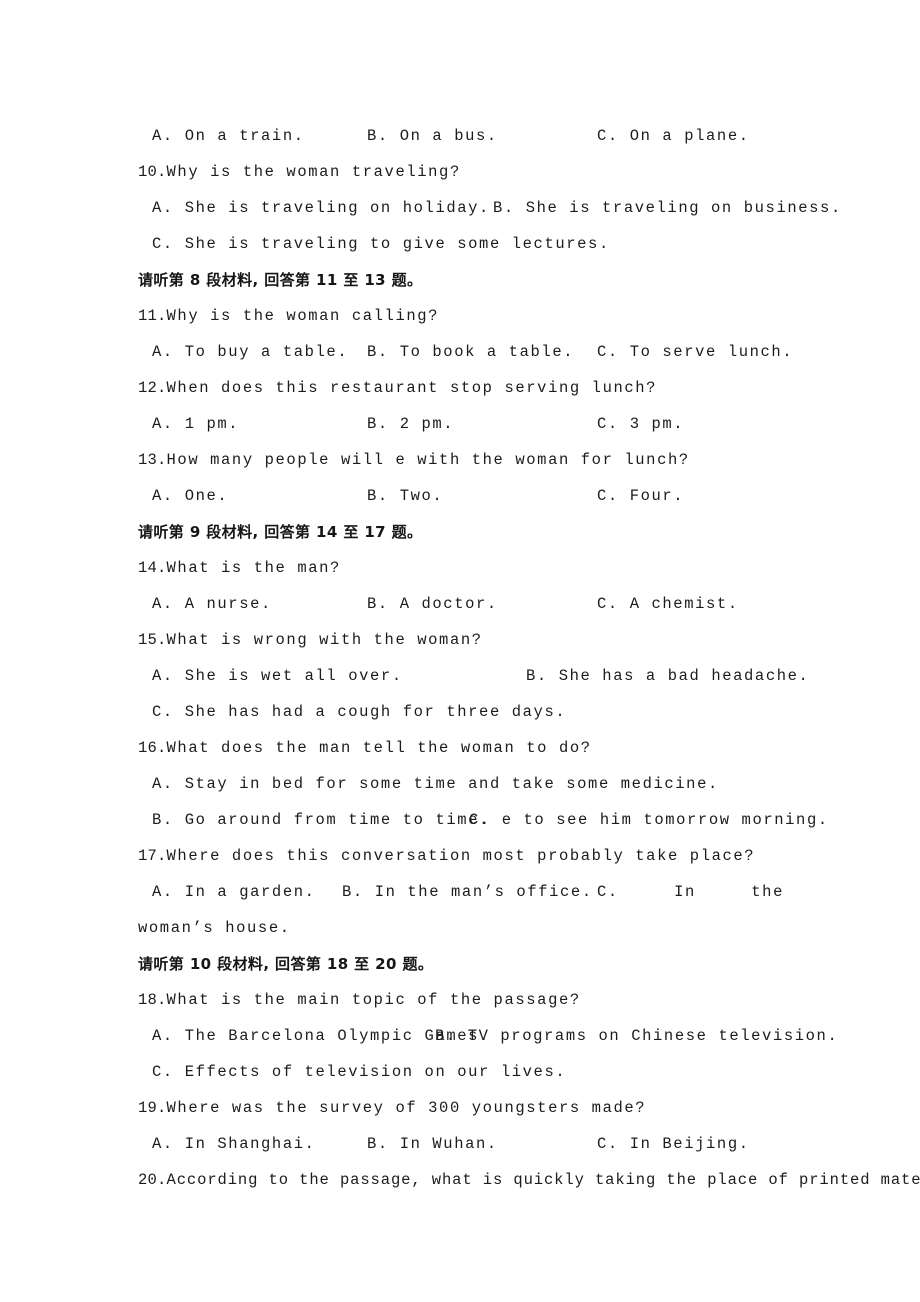 Image resolution: width=920 pixels, height=1302 pixels. What do you see at coordinates (649, 820) in the screenshot?
I see `option-c: C. e to see him tomorrow morning.` at bounding box center [649, 820].